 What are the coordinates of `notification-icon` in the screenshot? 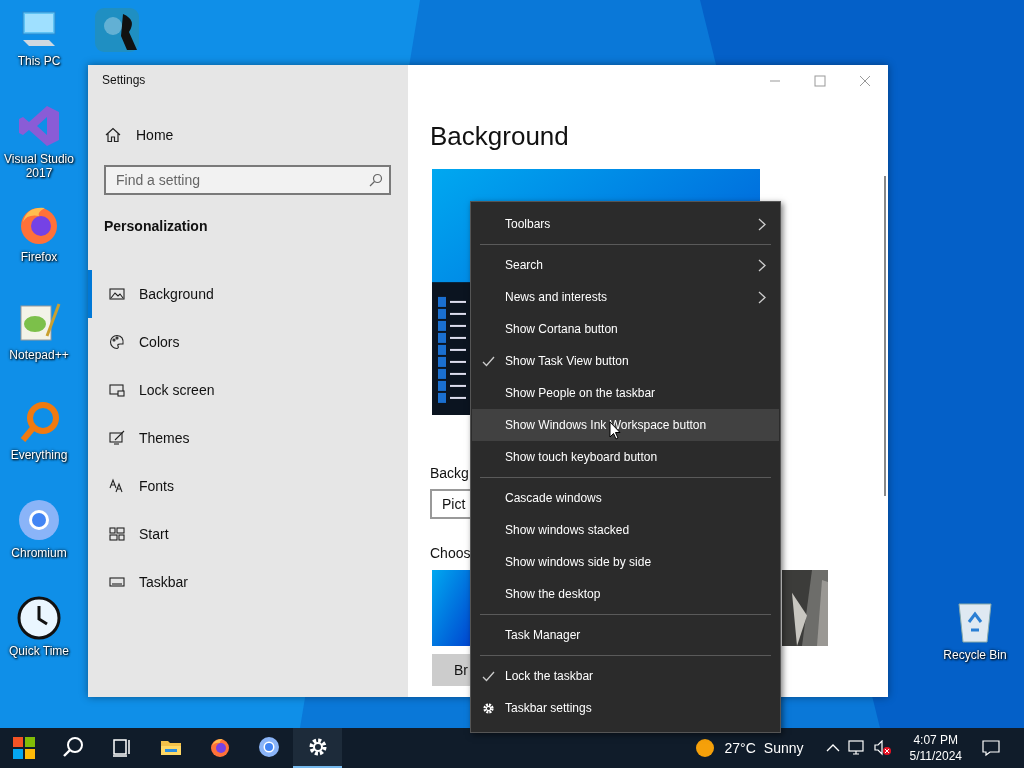 It's located at (991, 748).